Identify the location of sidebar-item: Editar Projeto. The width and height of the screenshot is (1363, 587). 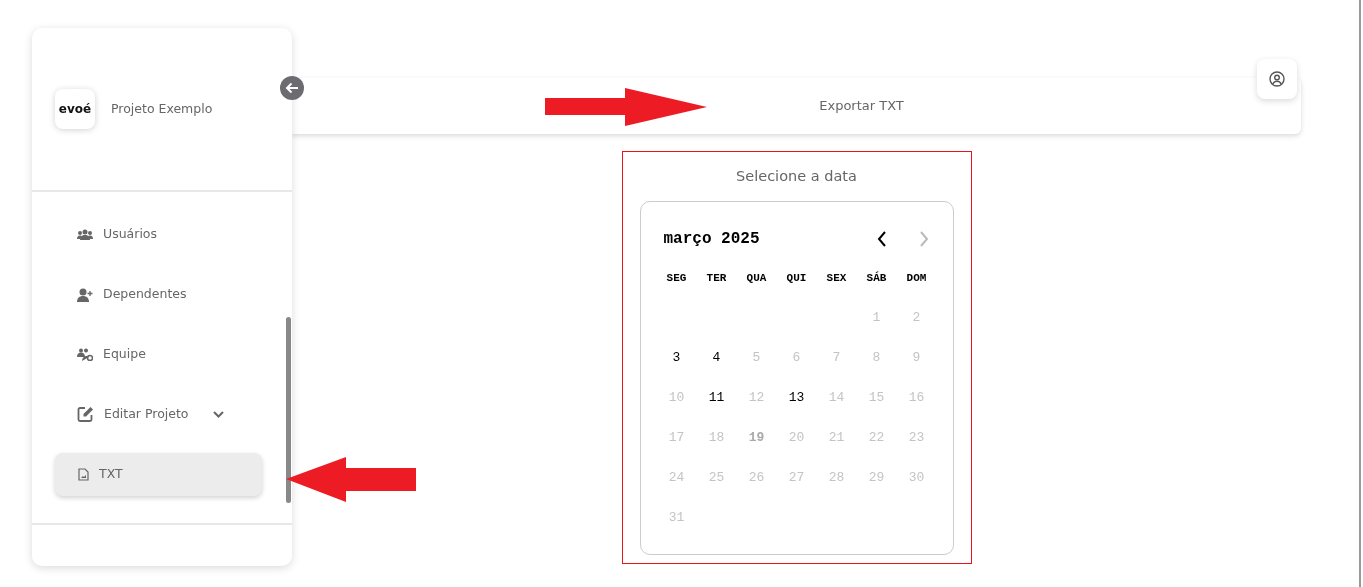
(158, 414).